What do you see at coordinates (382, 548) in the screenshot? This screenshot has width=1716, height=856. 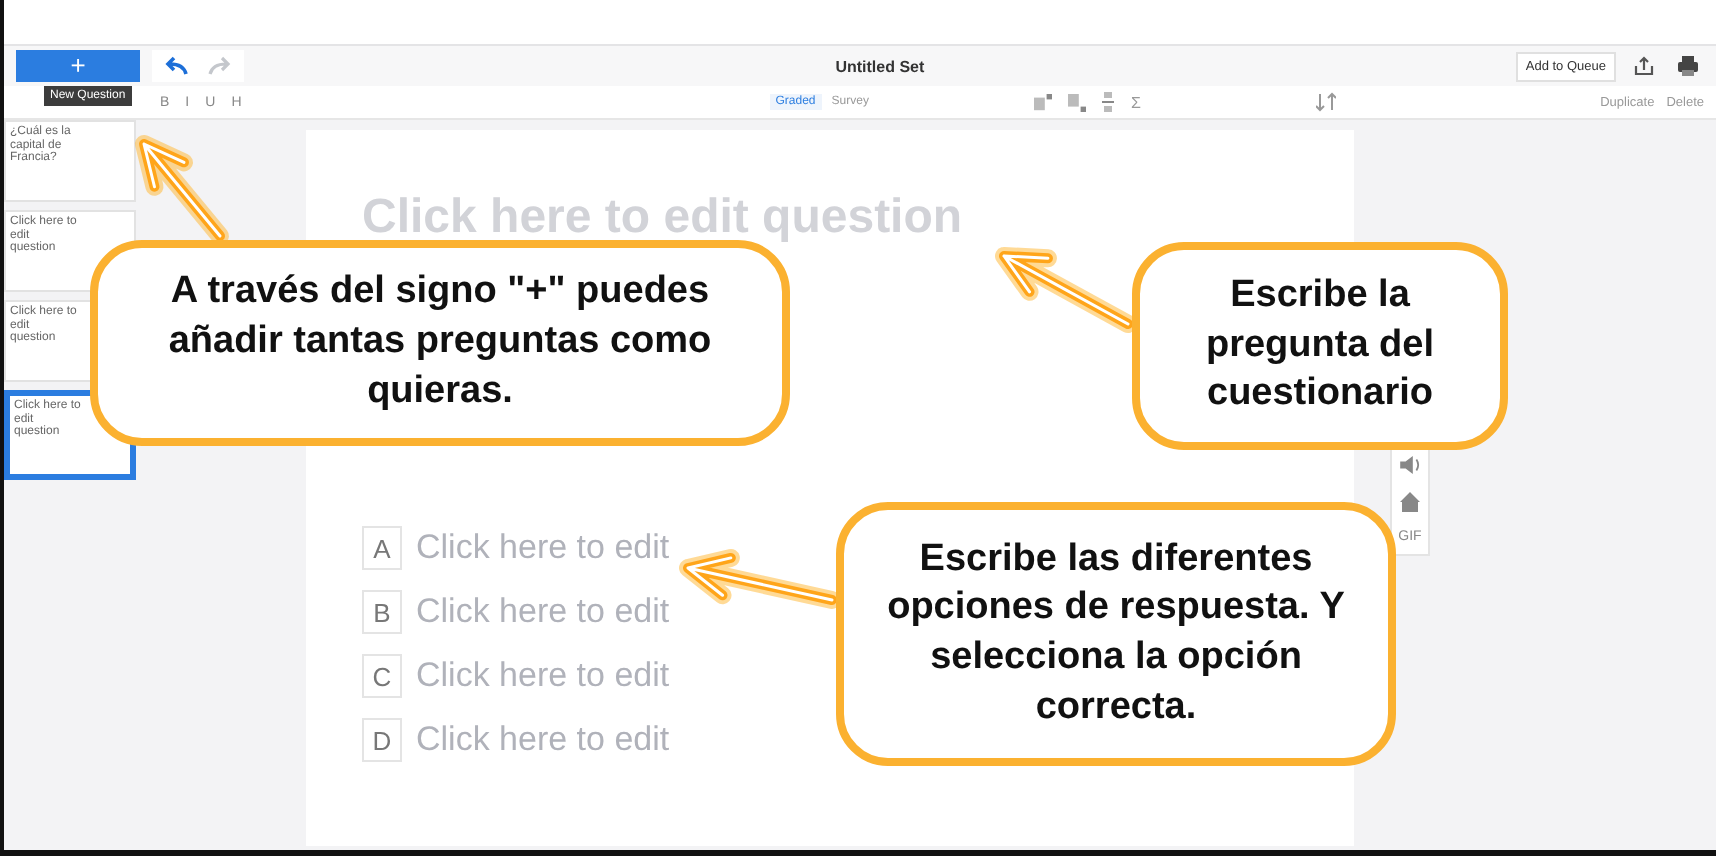 I see `answer-letter: A` at bounding box center [382, 548].